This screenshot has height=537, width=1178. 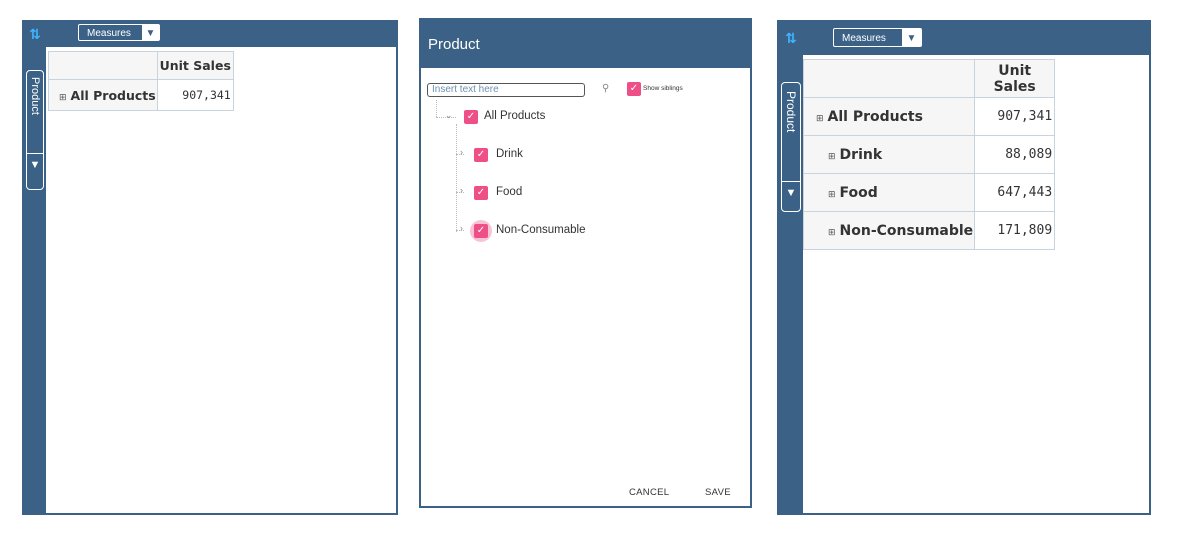 What do you see at coordinates (889, 154) in the screenshot?
I see `row-header-drink: ⊞ Drink` at bounding box center [889, 154].